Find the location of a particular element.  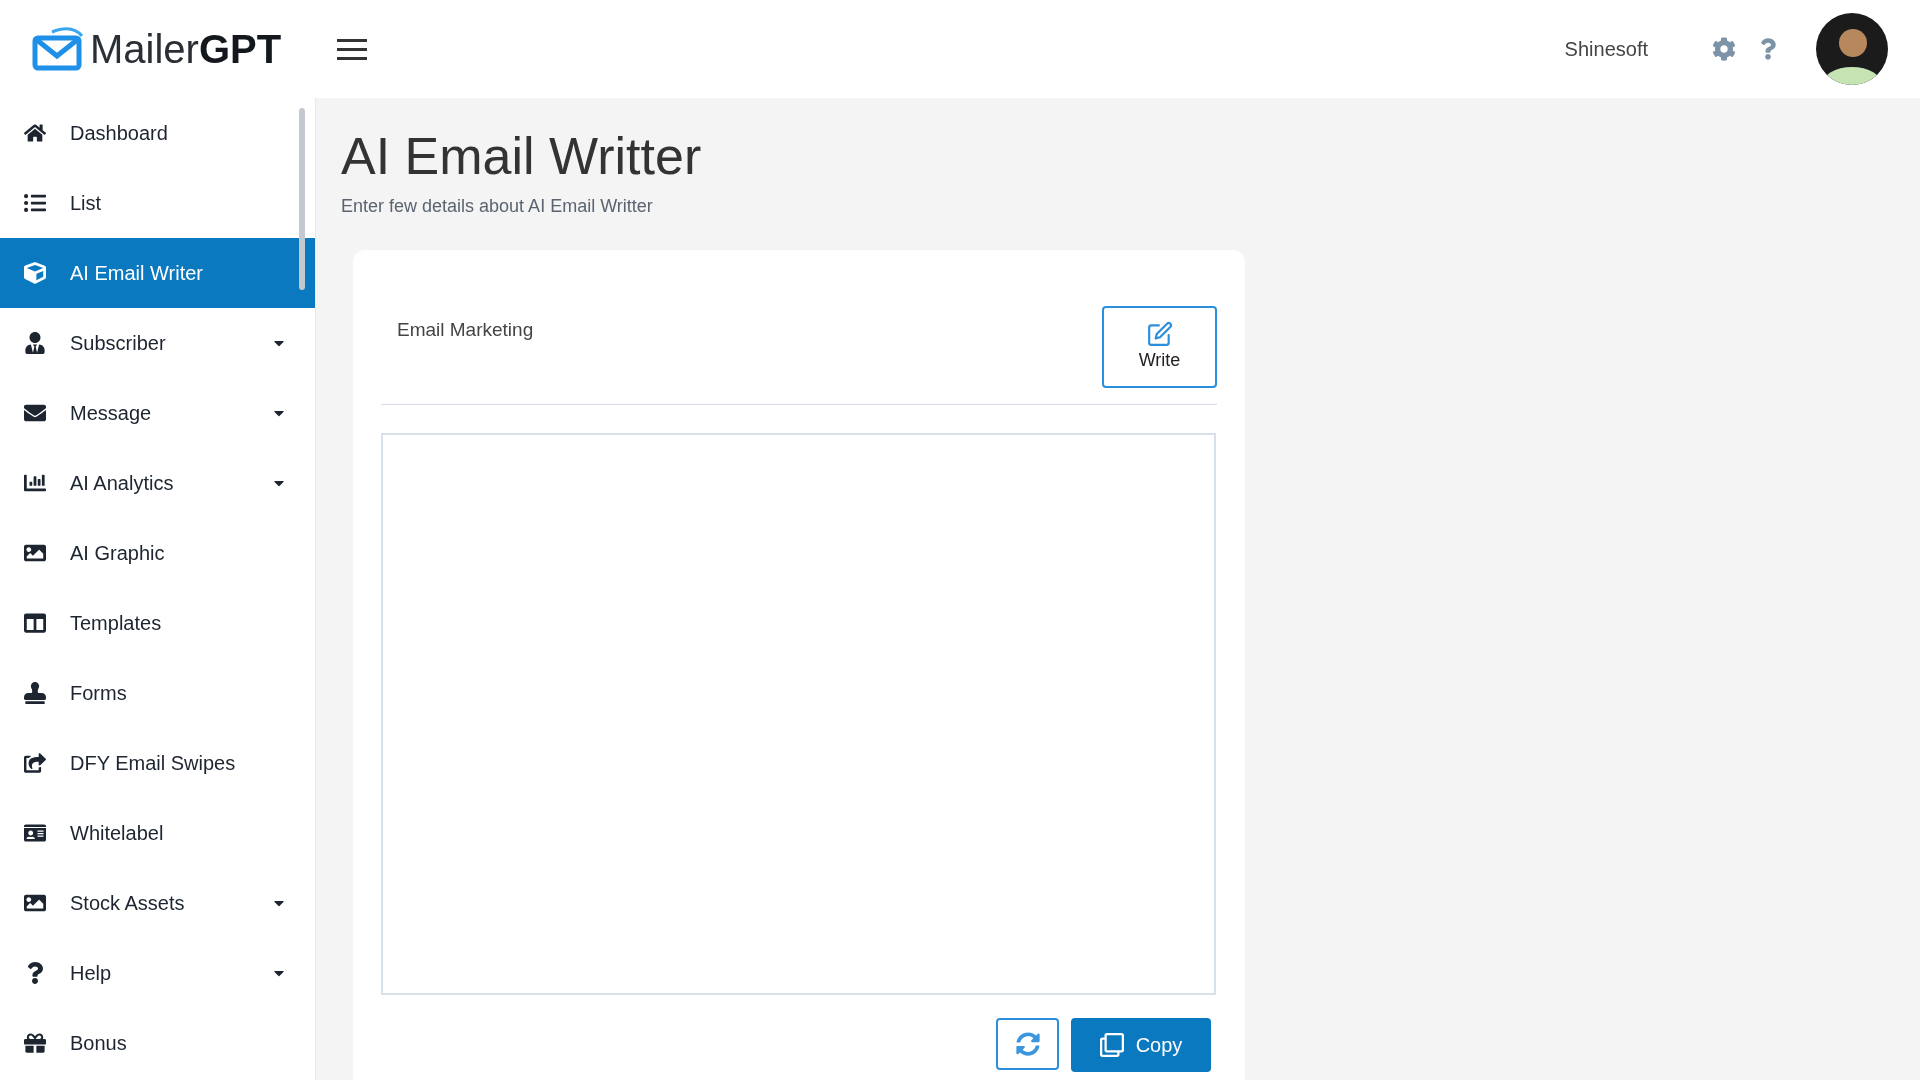

help-icon is located at coordinates (1768, 49).